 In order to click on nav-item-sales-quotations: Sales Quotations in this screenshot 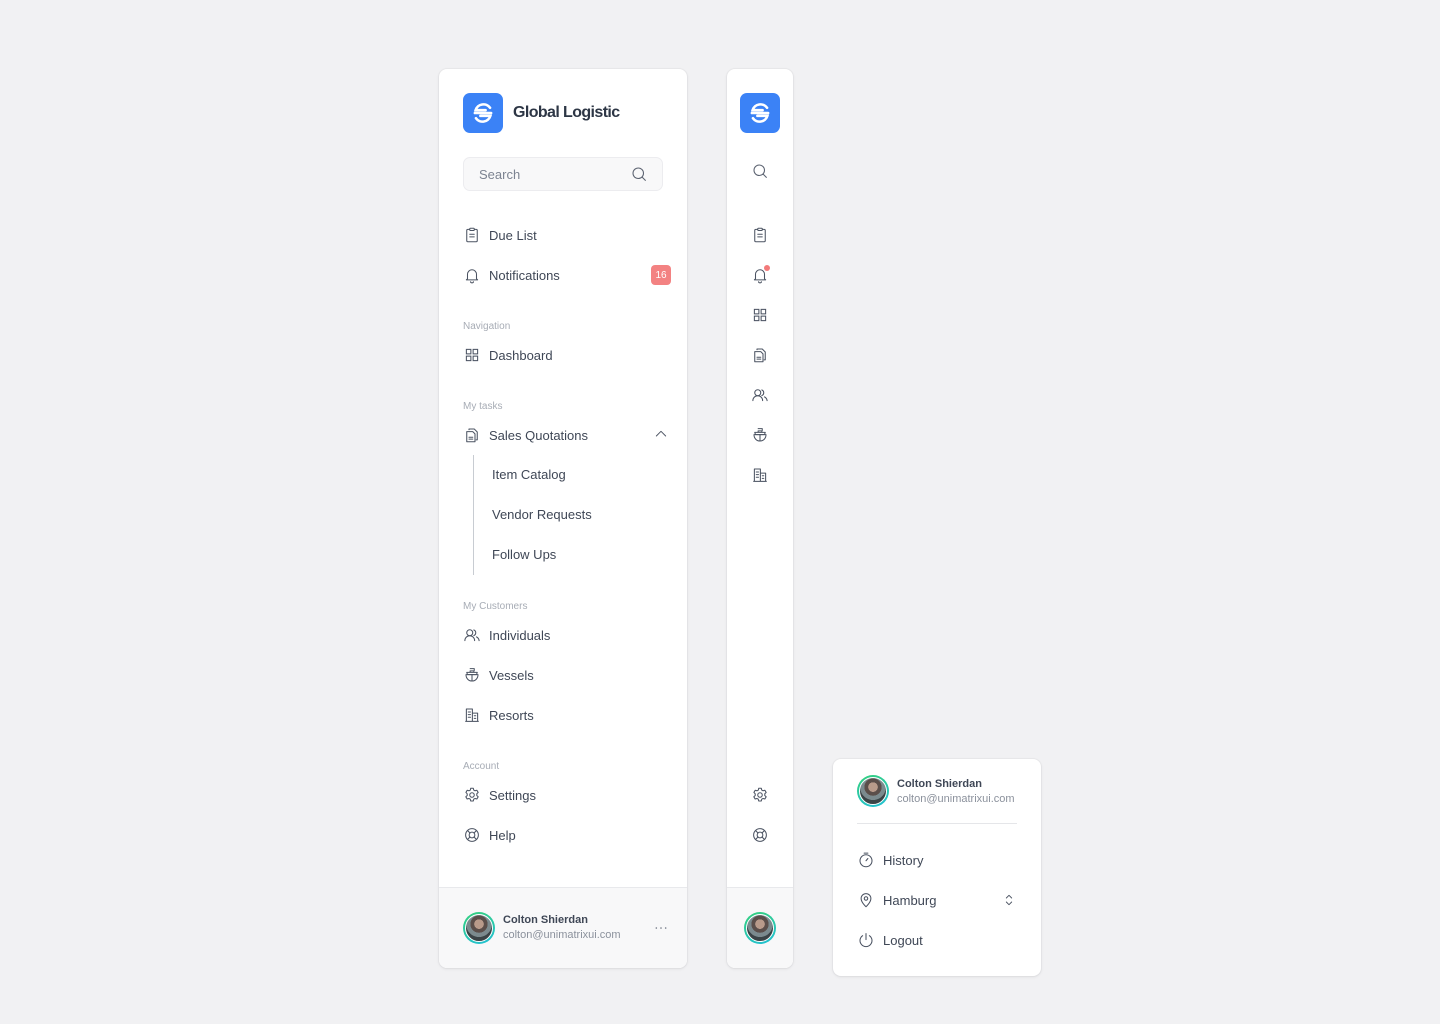, I will do `click(567, 435)`.